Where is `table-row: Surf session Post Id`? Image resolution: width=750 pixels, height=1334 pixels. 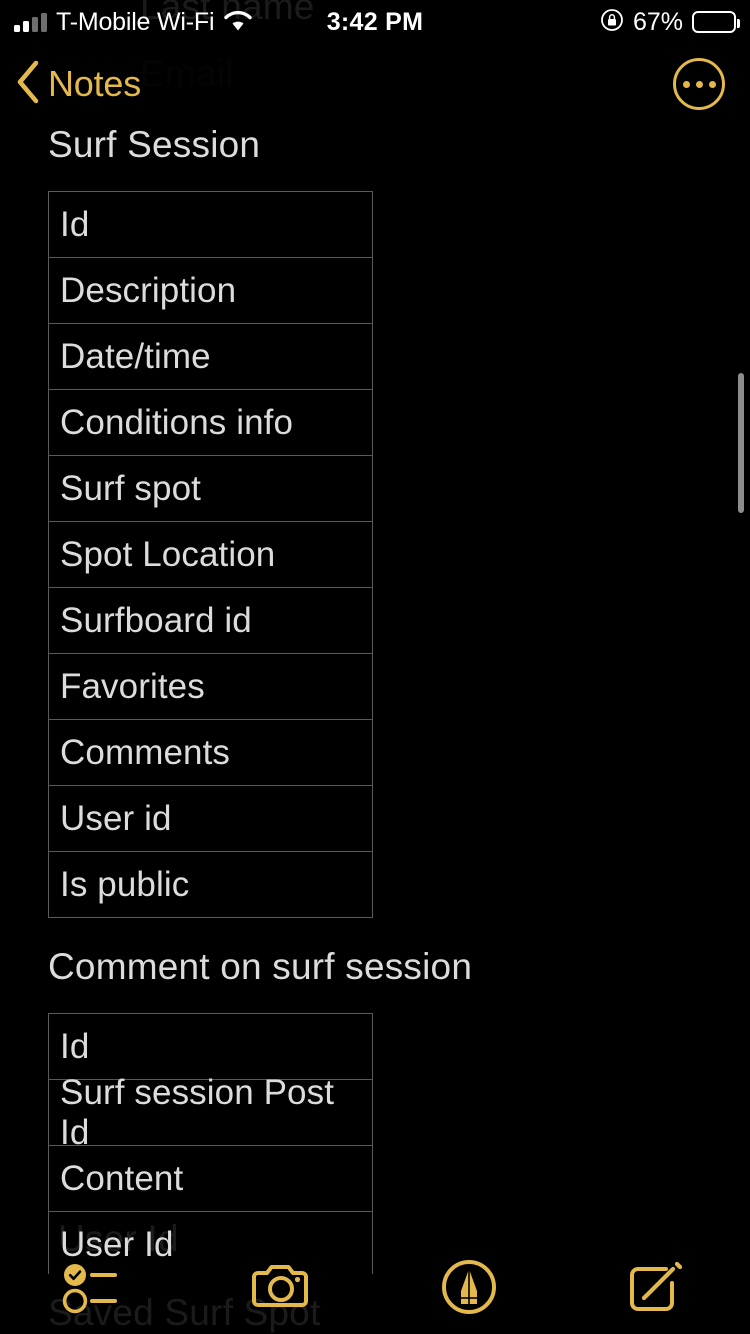
table-row: Surf session Post Id is located at coordinates (210, 1112).